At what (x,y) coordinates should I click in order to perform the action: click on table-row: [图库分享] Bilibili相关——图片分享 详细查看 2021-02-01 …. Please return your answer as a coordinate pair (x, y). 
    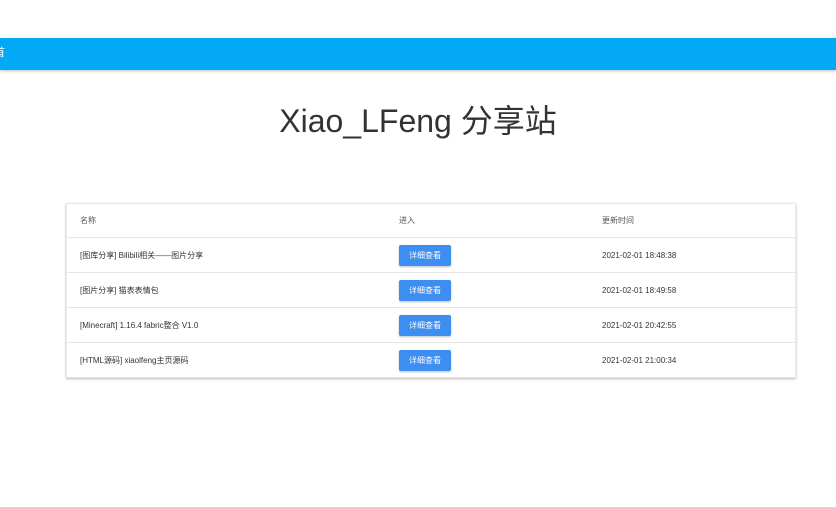
    Looking at the image, I should click on (431, 255).